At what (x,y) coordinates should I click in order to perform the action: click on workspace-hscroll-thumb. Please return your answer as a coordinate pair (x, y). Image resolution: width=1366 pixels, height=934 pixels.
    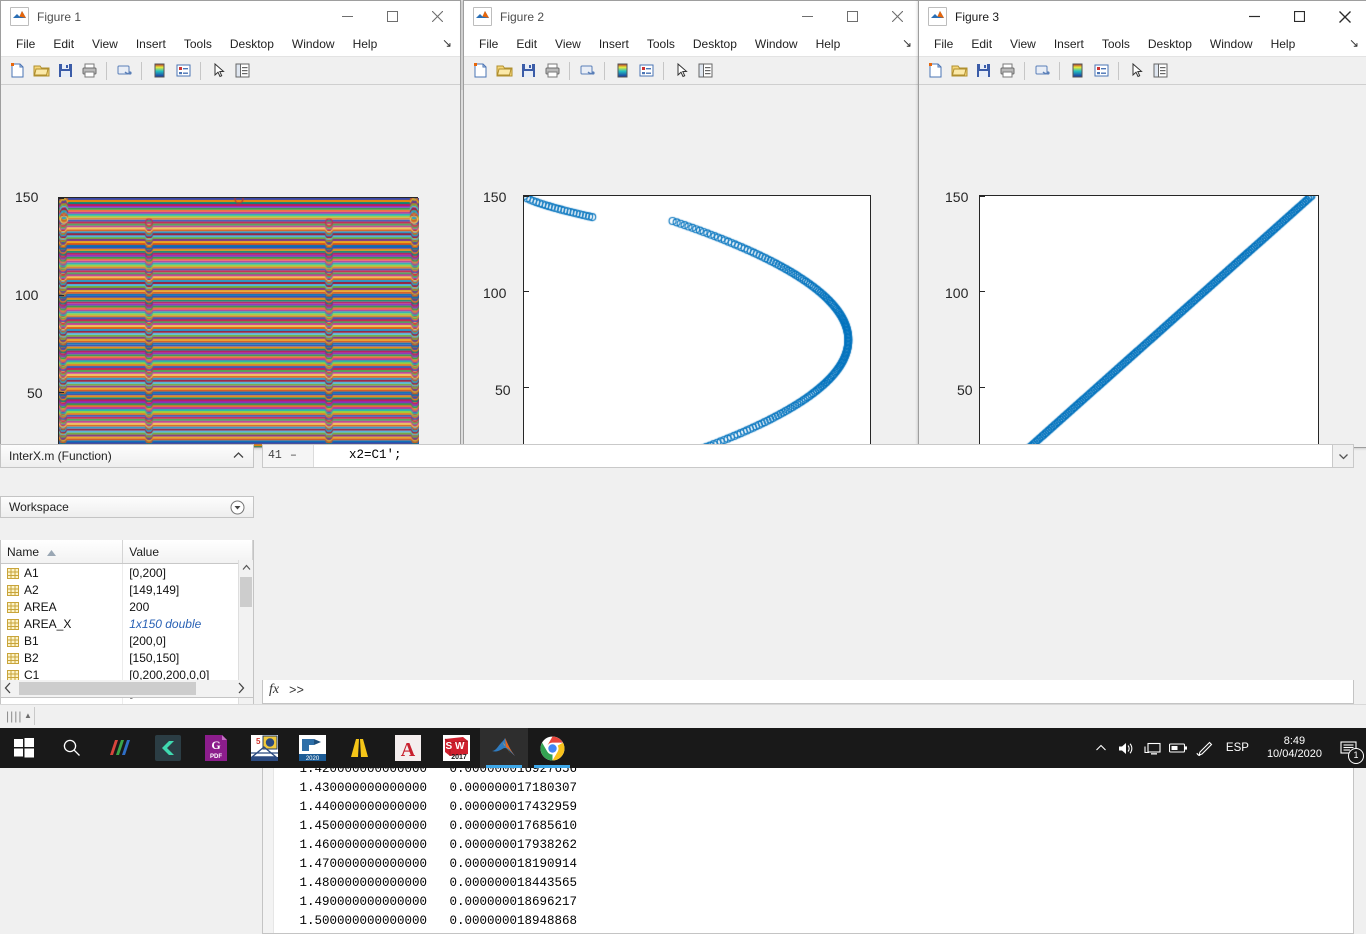
    Looking at the image, I should click on (107, 688).